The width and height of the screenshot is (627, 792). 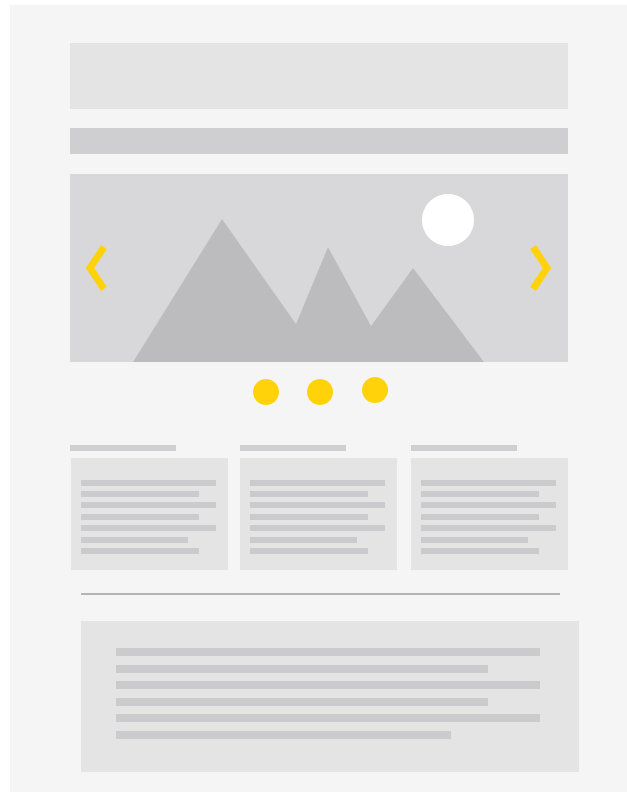 I want to click on chevron-left-icon, so click(x=96, y=268).